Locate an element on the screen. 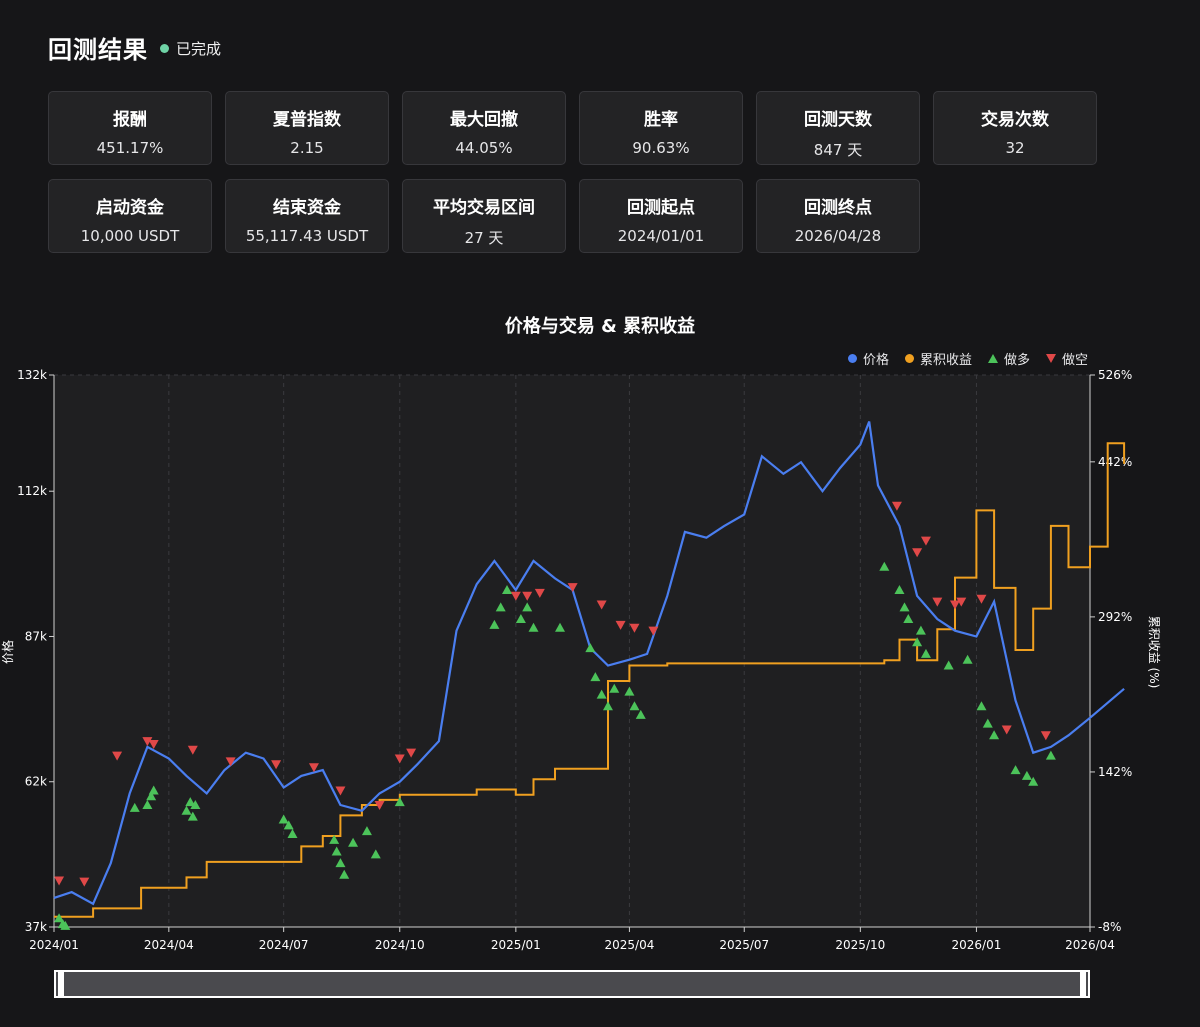 The height and width of the screenshot is (1027, 1200). stat-card-start-capital: 启动资金 10,000 USDT is located at coordinates (130, 216).